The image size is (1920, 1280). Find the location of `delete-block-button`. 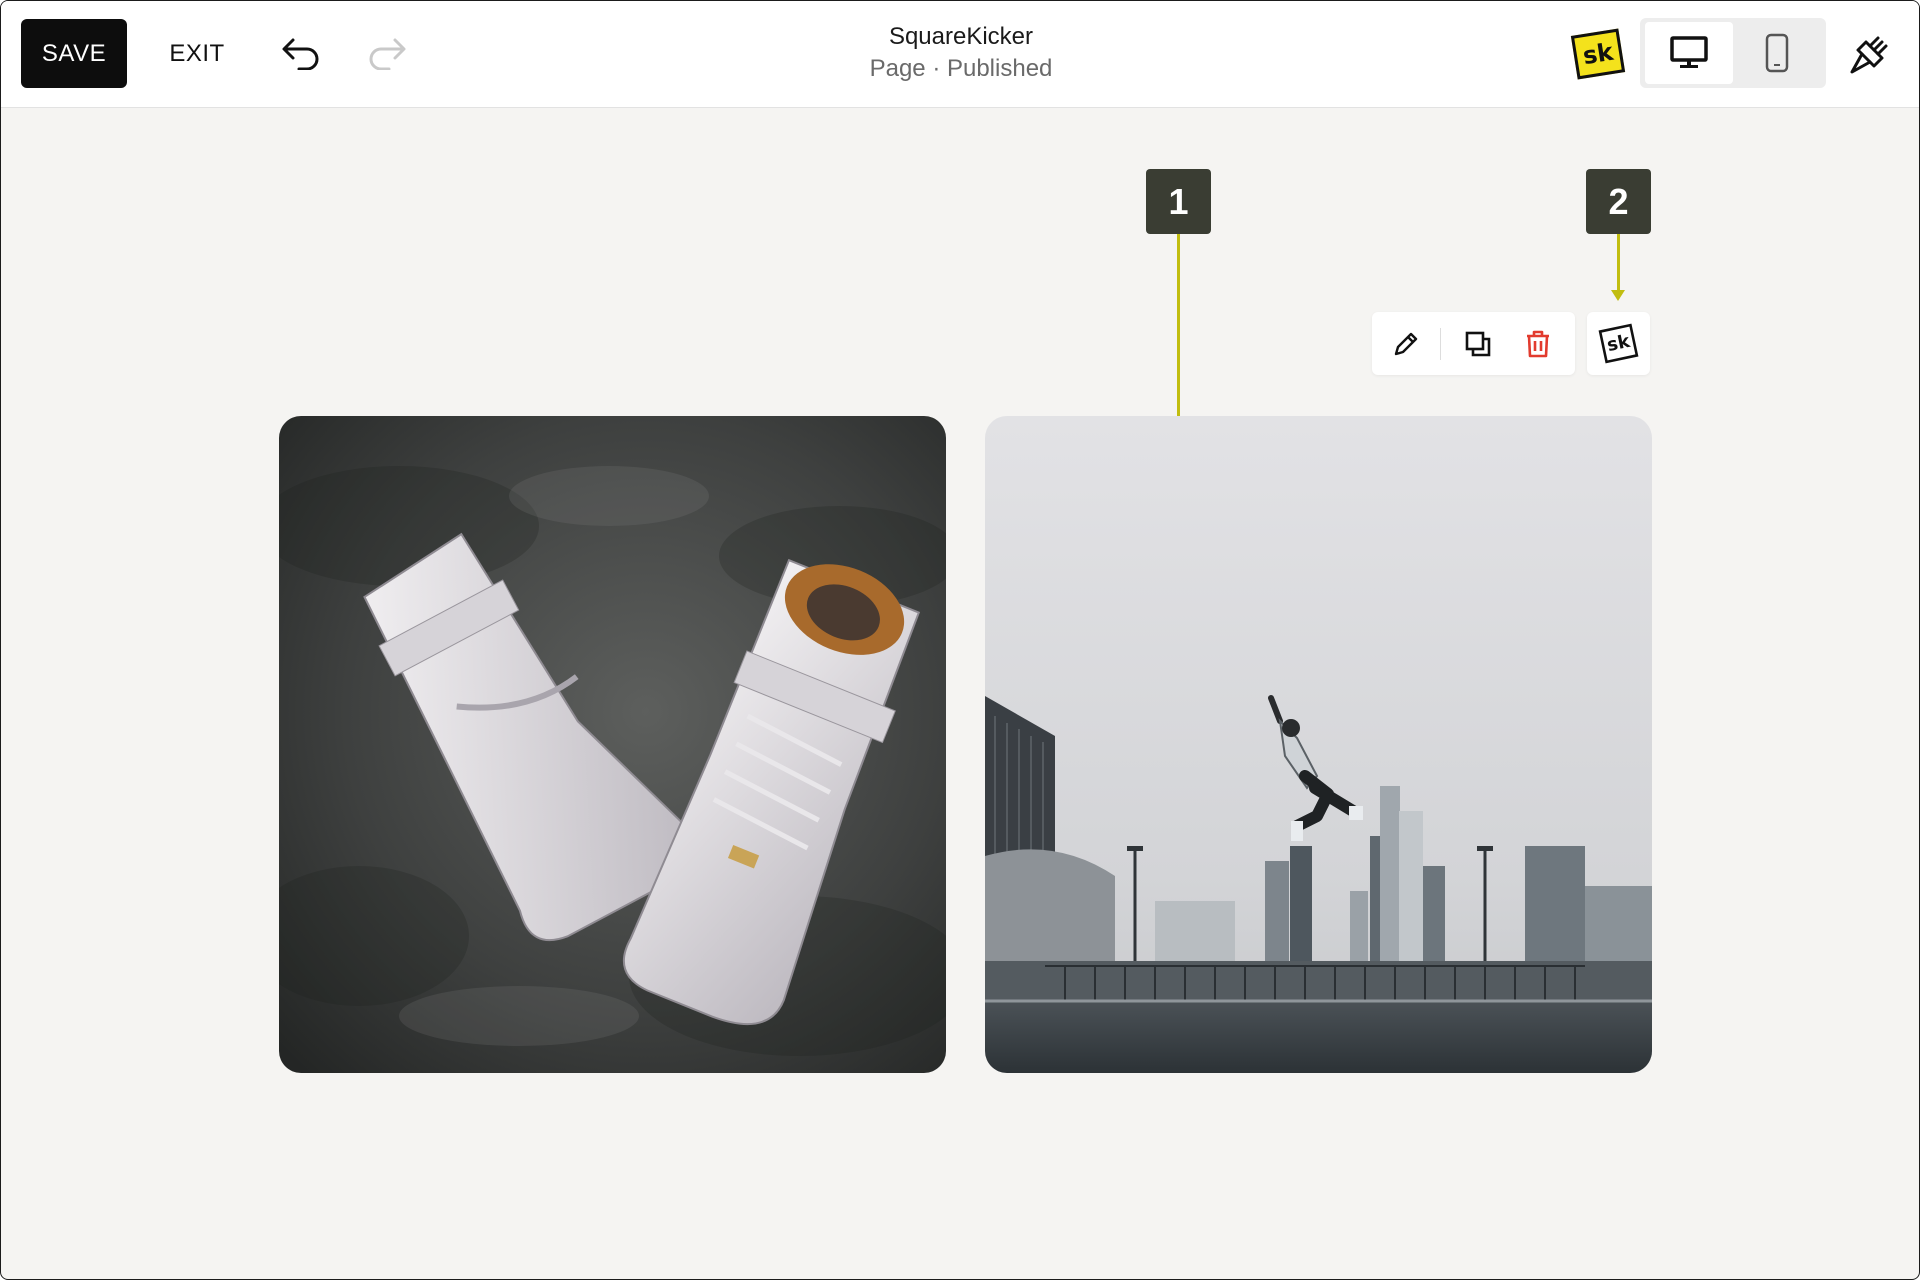

delete-block-button is located at coordinates (1538, 344).